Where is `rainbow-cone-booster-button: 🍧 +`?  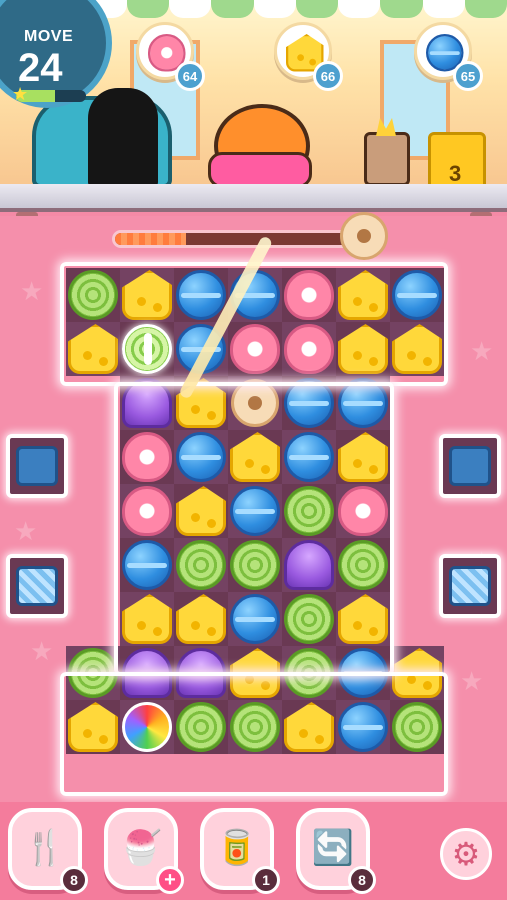
rainbow-cone-booster-button: 🍧 + is located at coordinates (144, 851).